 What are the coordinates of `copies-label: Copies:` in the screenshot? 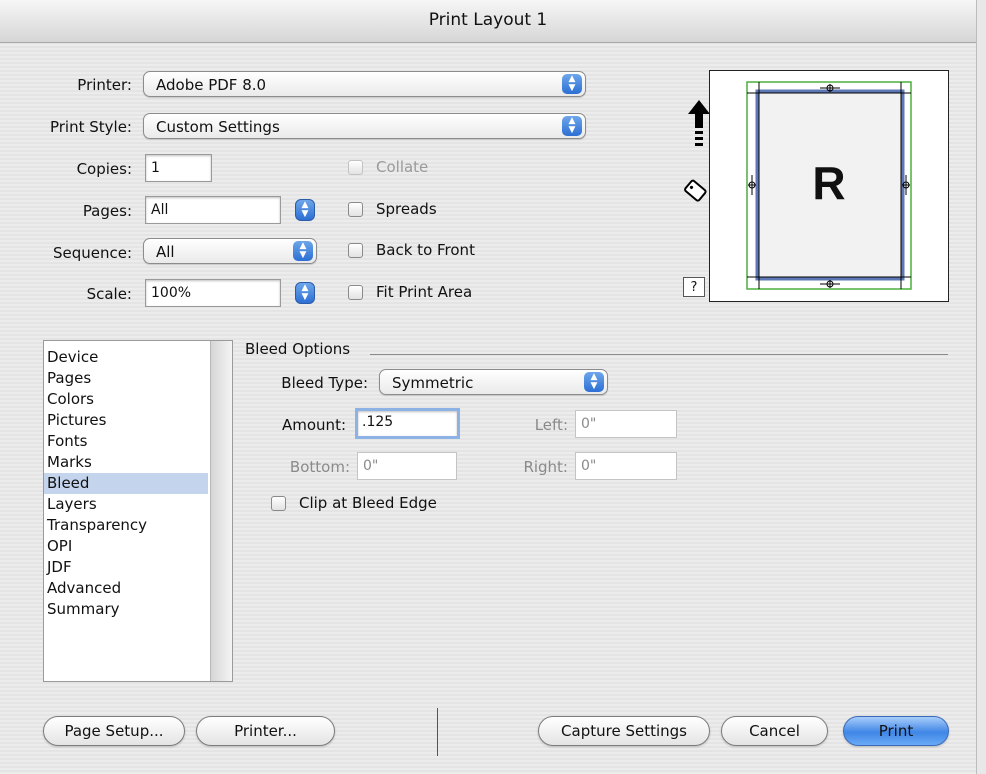 It's located at (104, 169).